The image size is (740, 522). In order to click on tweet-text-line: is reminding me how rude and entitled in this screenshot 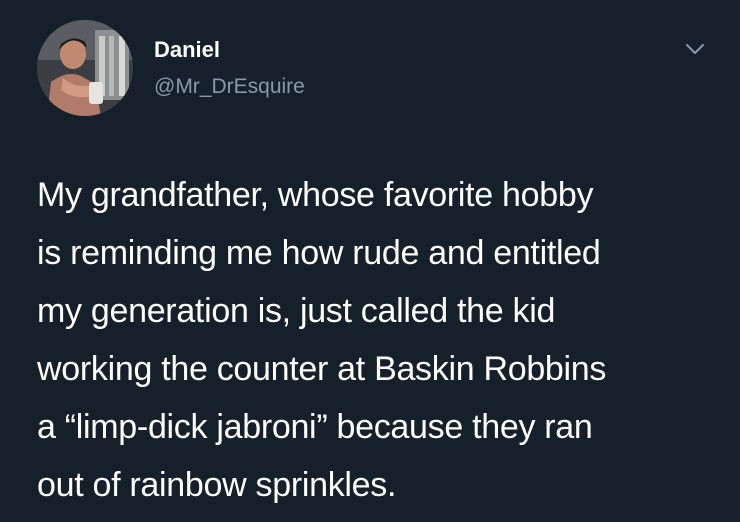, I will do `click(319, 253)`.